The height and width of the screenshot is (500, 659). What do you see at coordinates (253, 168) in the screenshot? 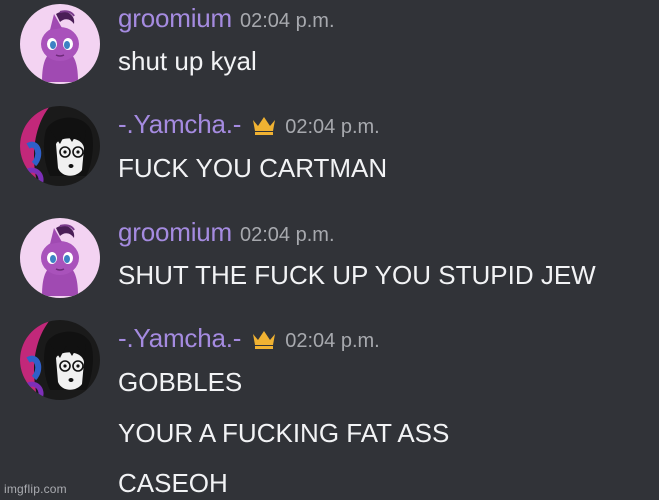
I see `message-text: FUCK YOU CARTMAN` at bounding box center [253, 168].